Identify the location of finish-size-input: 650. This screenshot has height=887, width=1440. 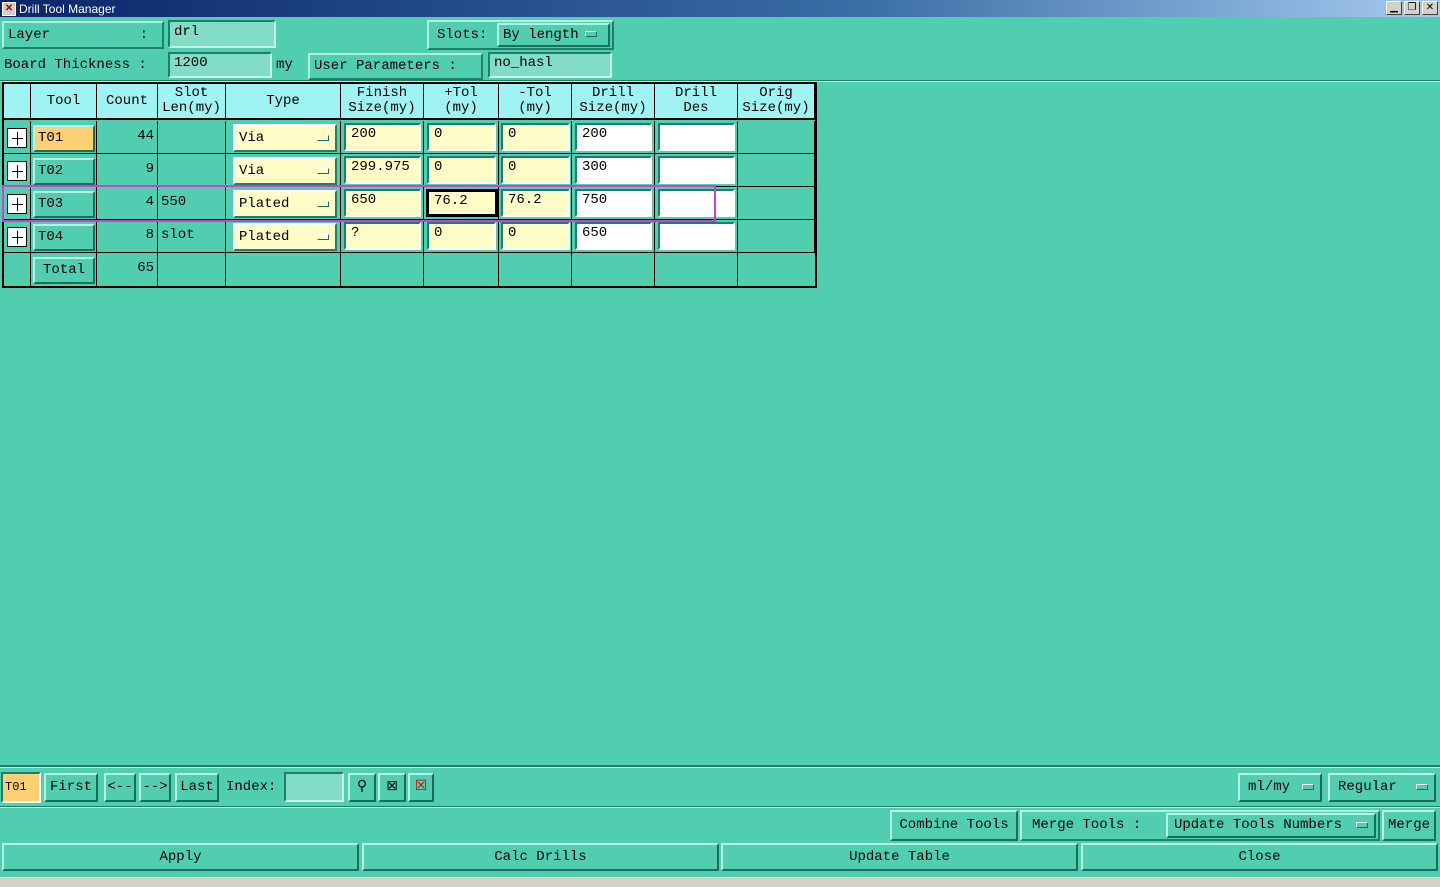
(382, 203).